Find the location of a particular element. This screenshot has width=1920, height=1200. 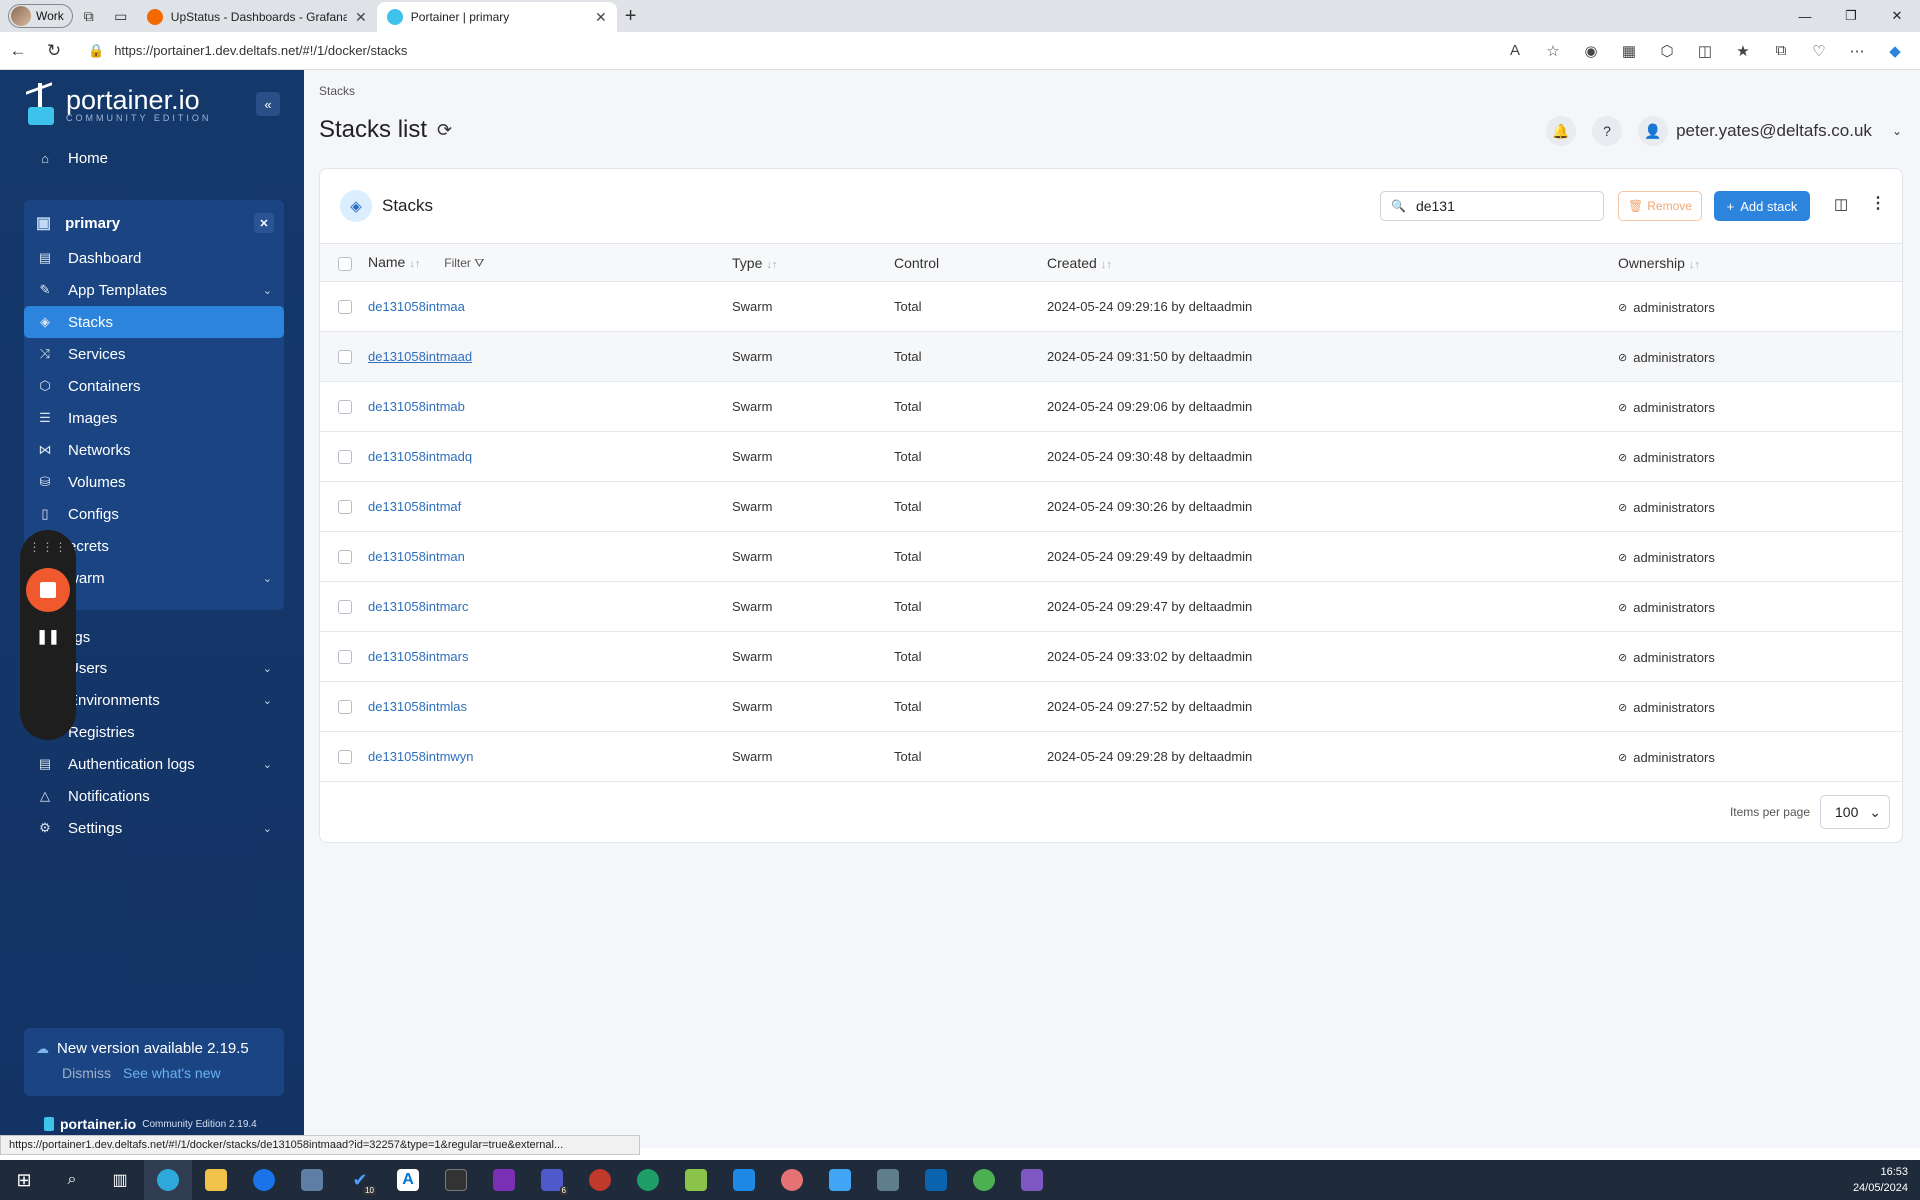

select-all-checkbox is located at coordinates (345, 263).